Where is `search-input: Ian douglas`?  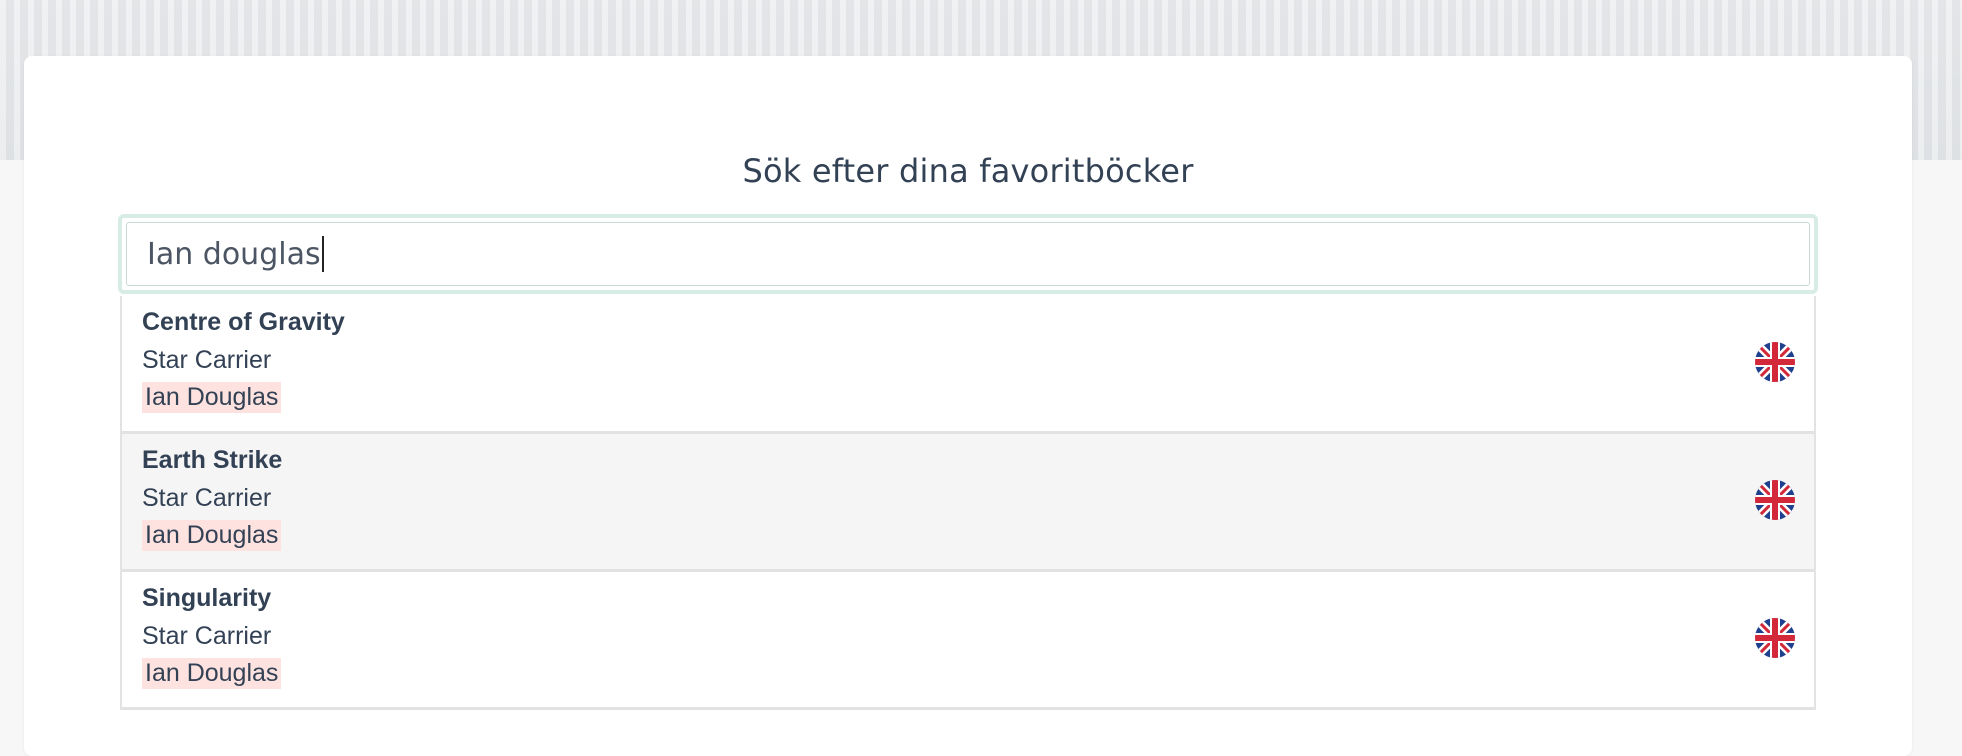 search-input: Ian douglas is located at coordinates (968, 254).